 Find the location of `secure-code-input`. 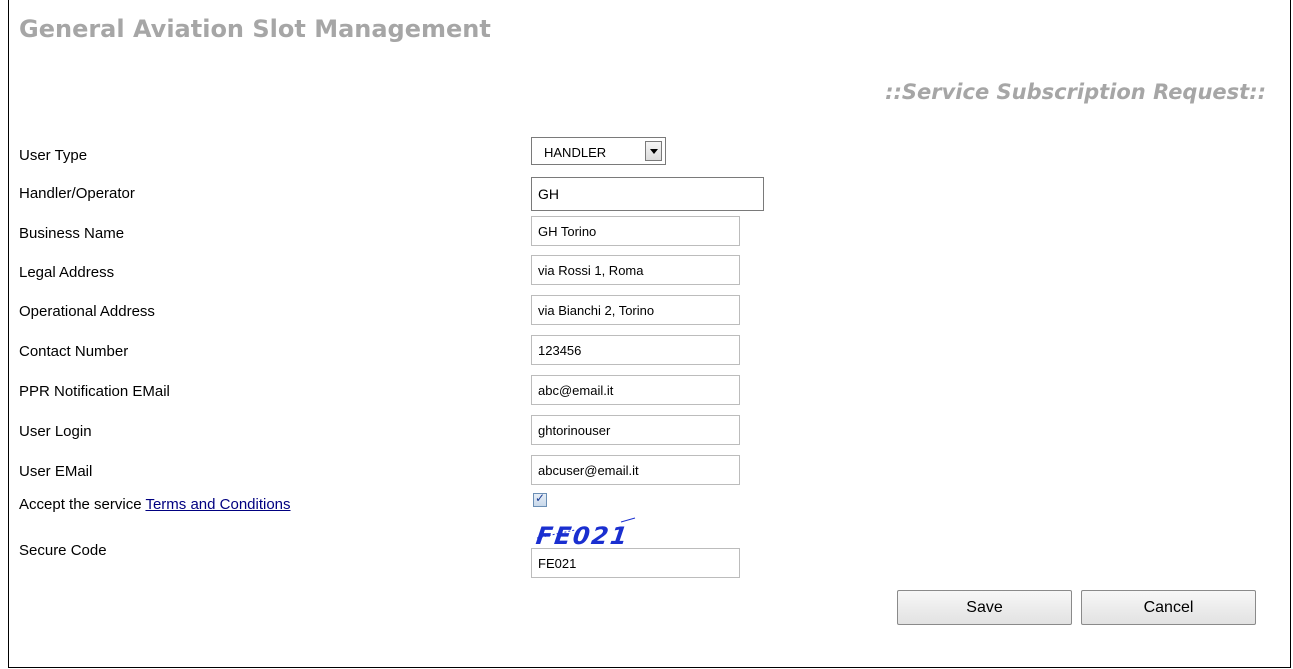

secure-code-input is located at coordinates (635, 563).